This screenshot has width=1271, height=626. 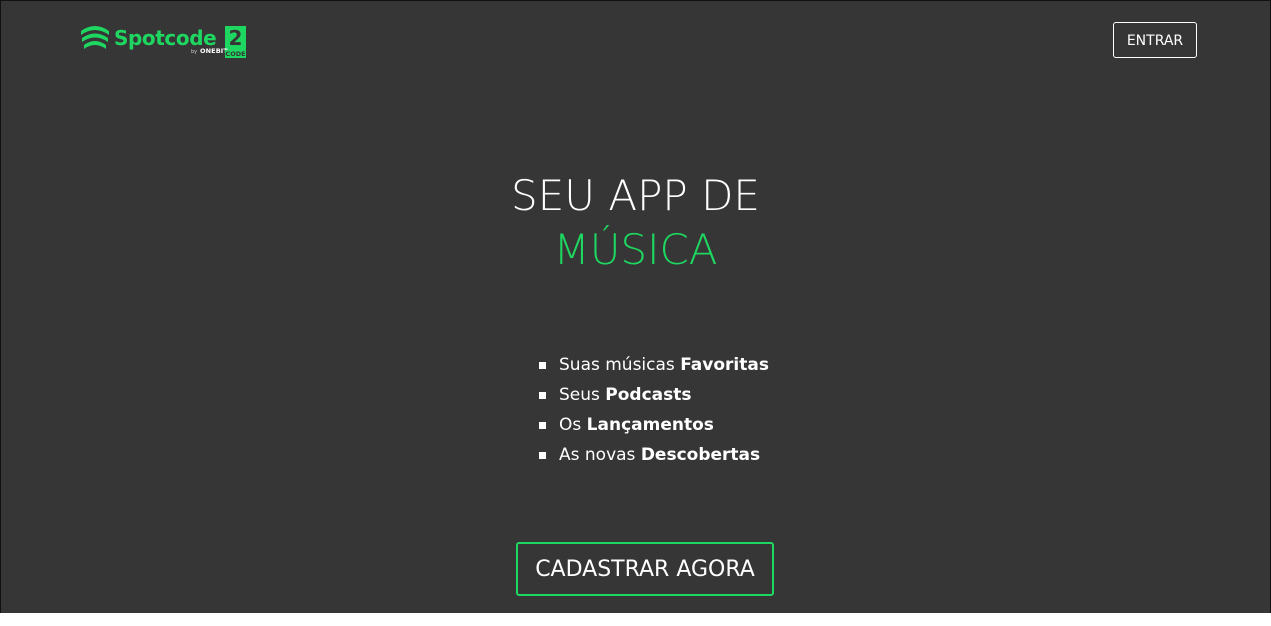 What do you see at coordinates (620, 365) in the screenshot?
I see `feature-text: Suas músicas` at bounding box center [620, 365].